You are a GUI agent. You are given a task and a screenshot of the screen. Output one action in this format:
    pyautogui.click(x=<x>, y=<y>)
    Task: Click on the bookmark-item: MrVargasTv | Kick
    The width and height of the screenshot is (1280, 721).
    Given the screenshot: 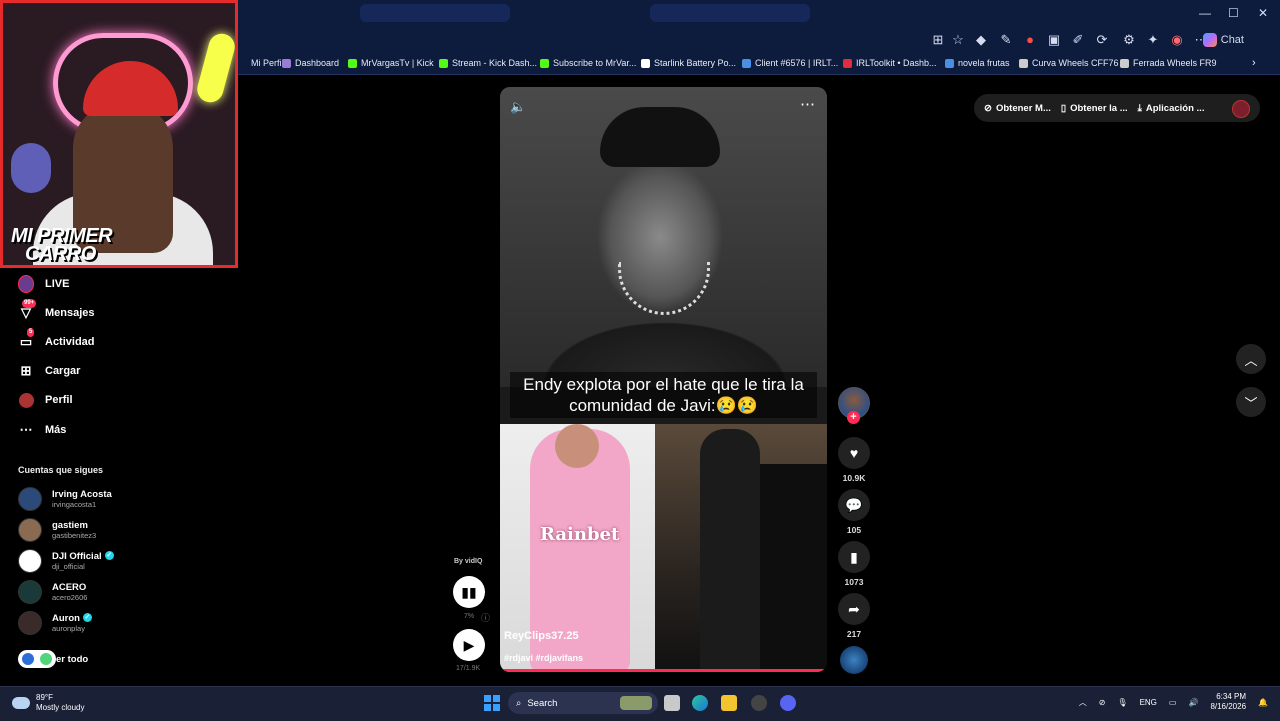 What is the action you would take?
    pyautogui.click(x=391, y=63)
    